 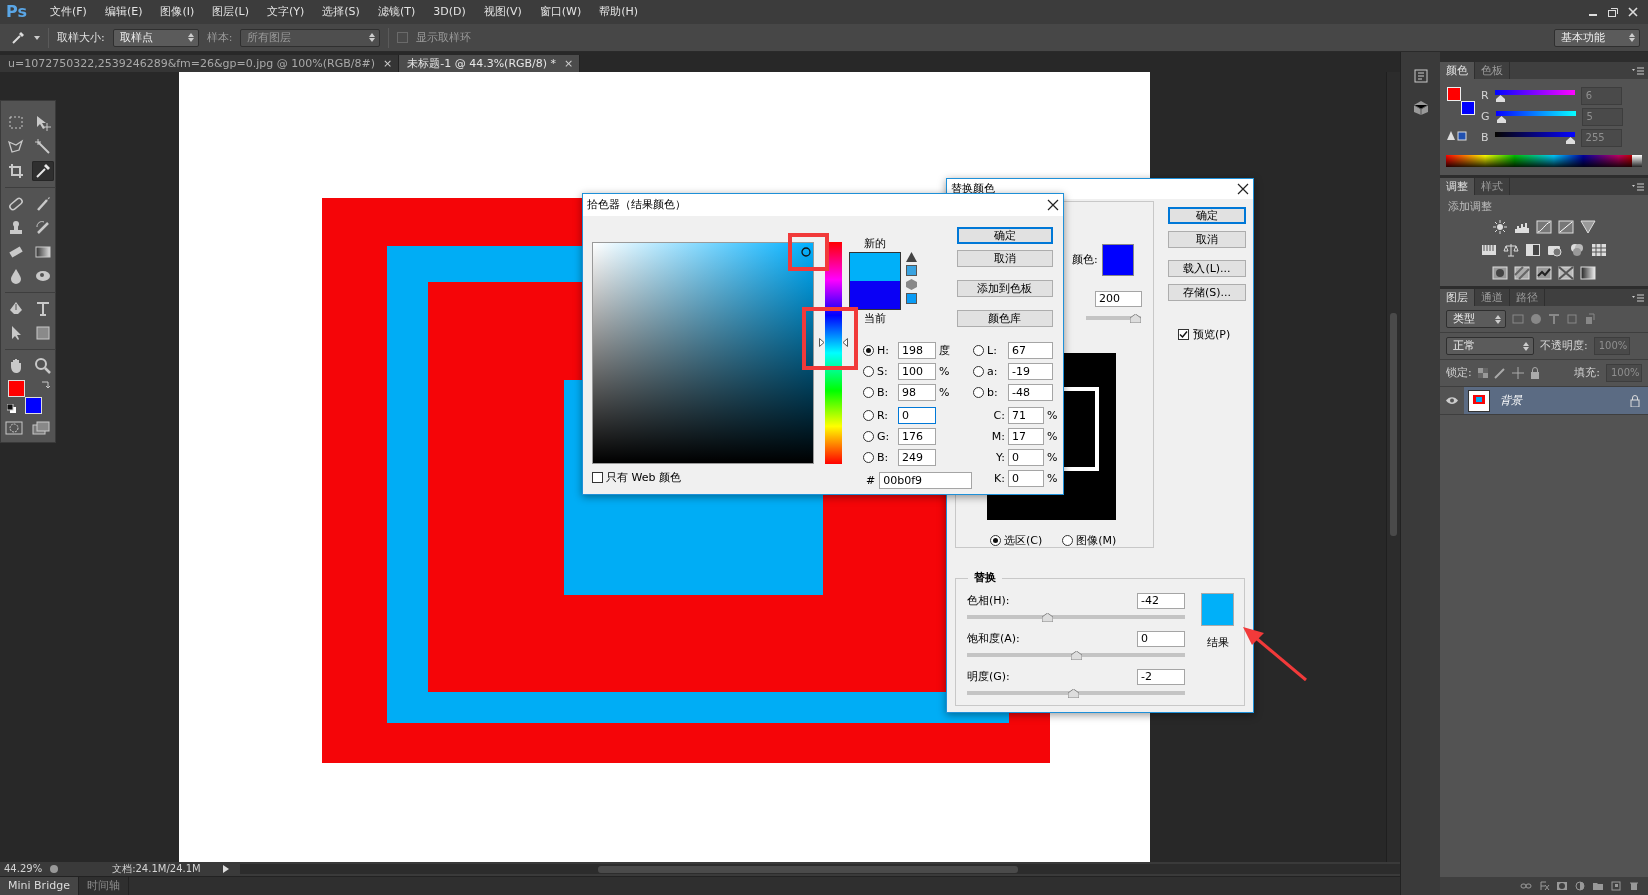 I want to click on sun-icon, so click(x=1500, y=227).